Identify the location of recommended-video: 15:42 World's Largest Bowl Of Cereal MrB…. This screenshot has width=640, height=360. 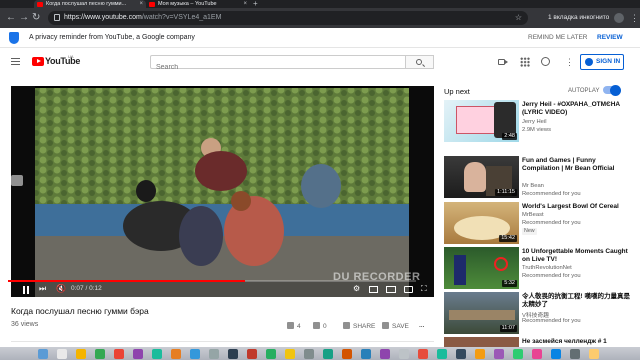
(539, 224).